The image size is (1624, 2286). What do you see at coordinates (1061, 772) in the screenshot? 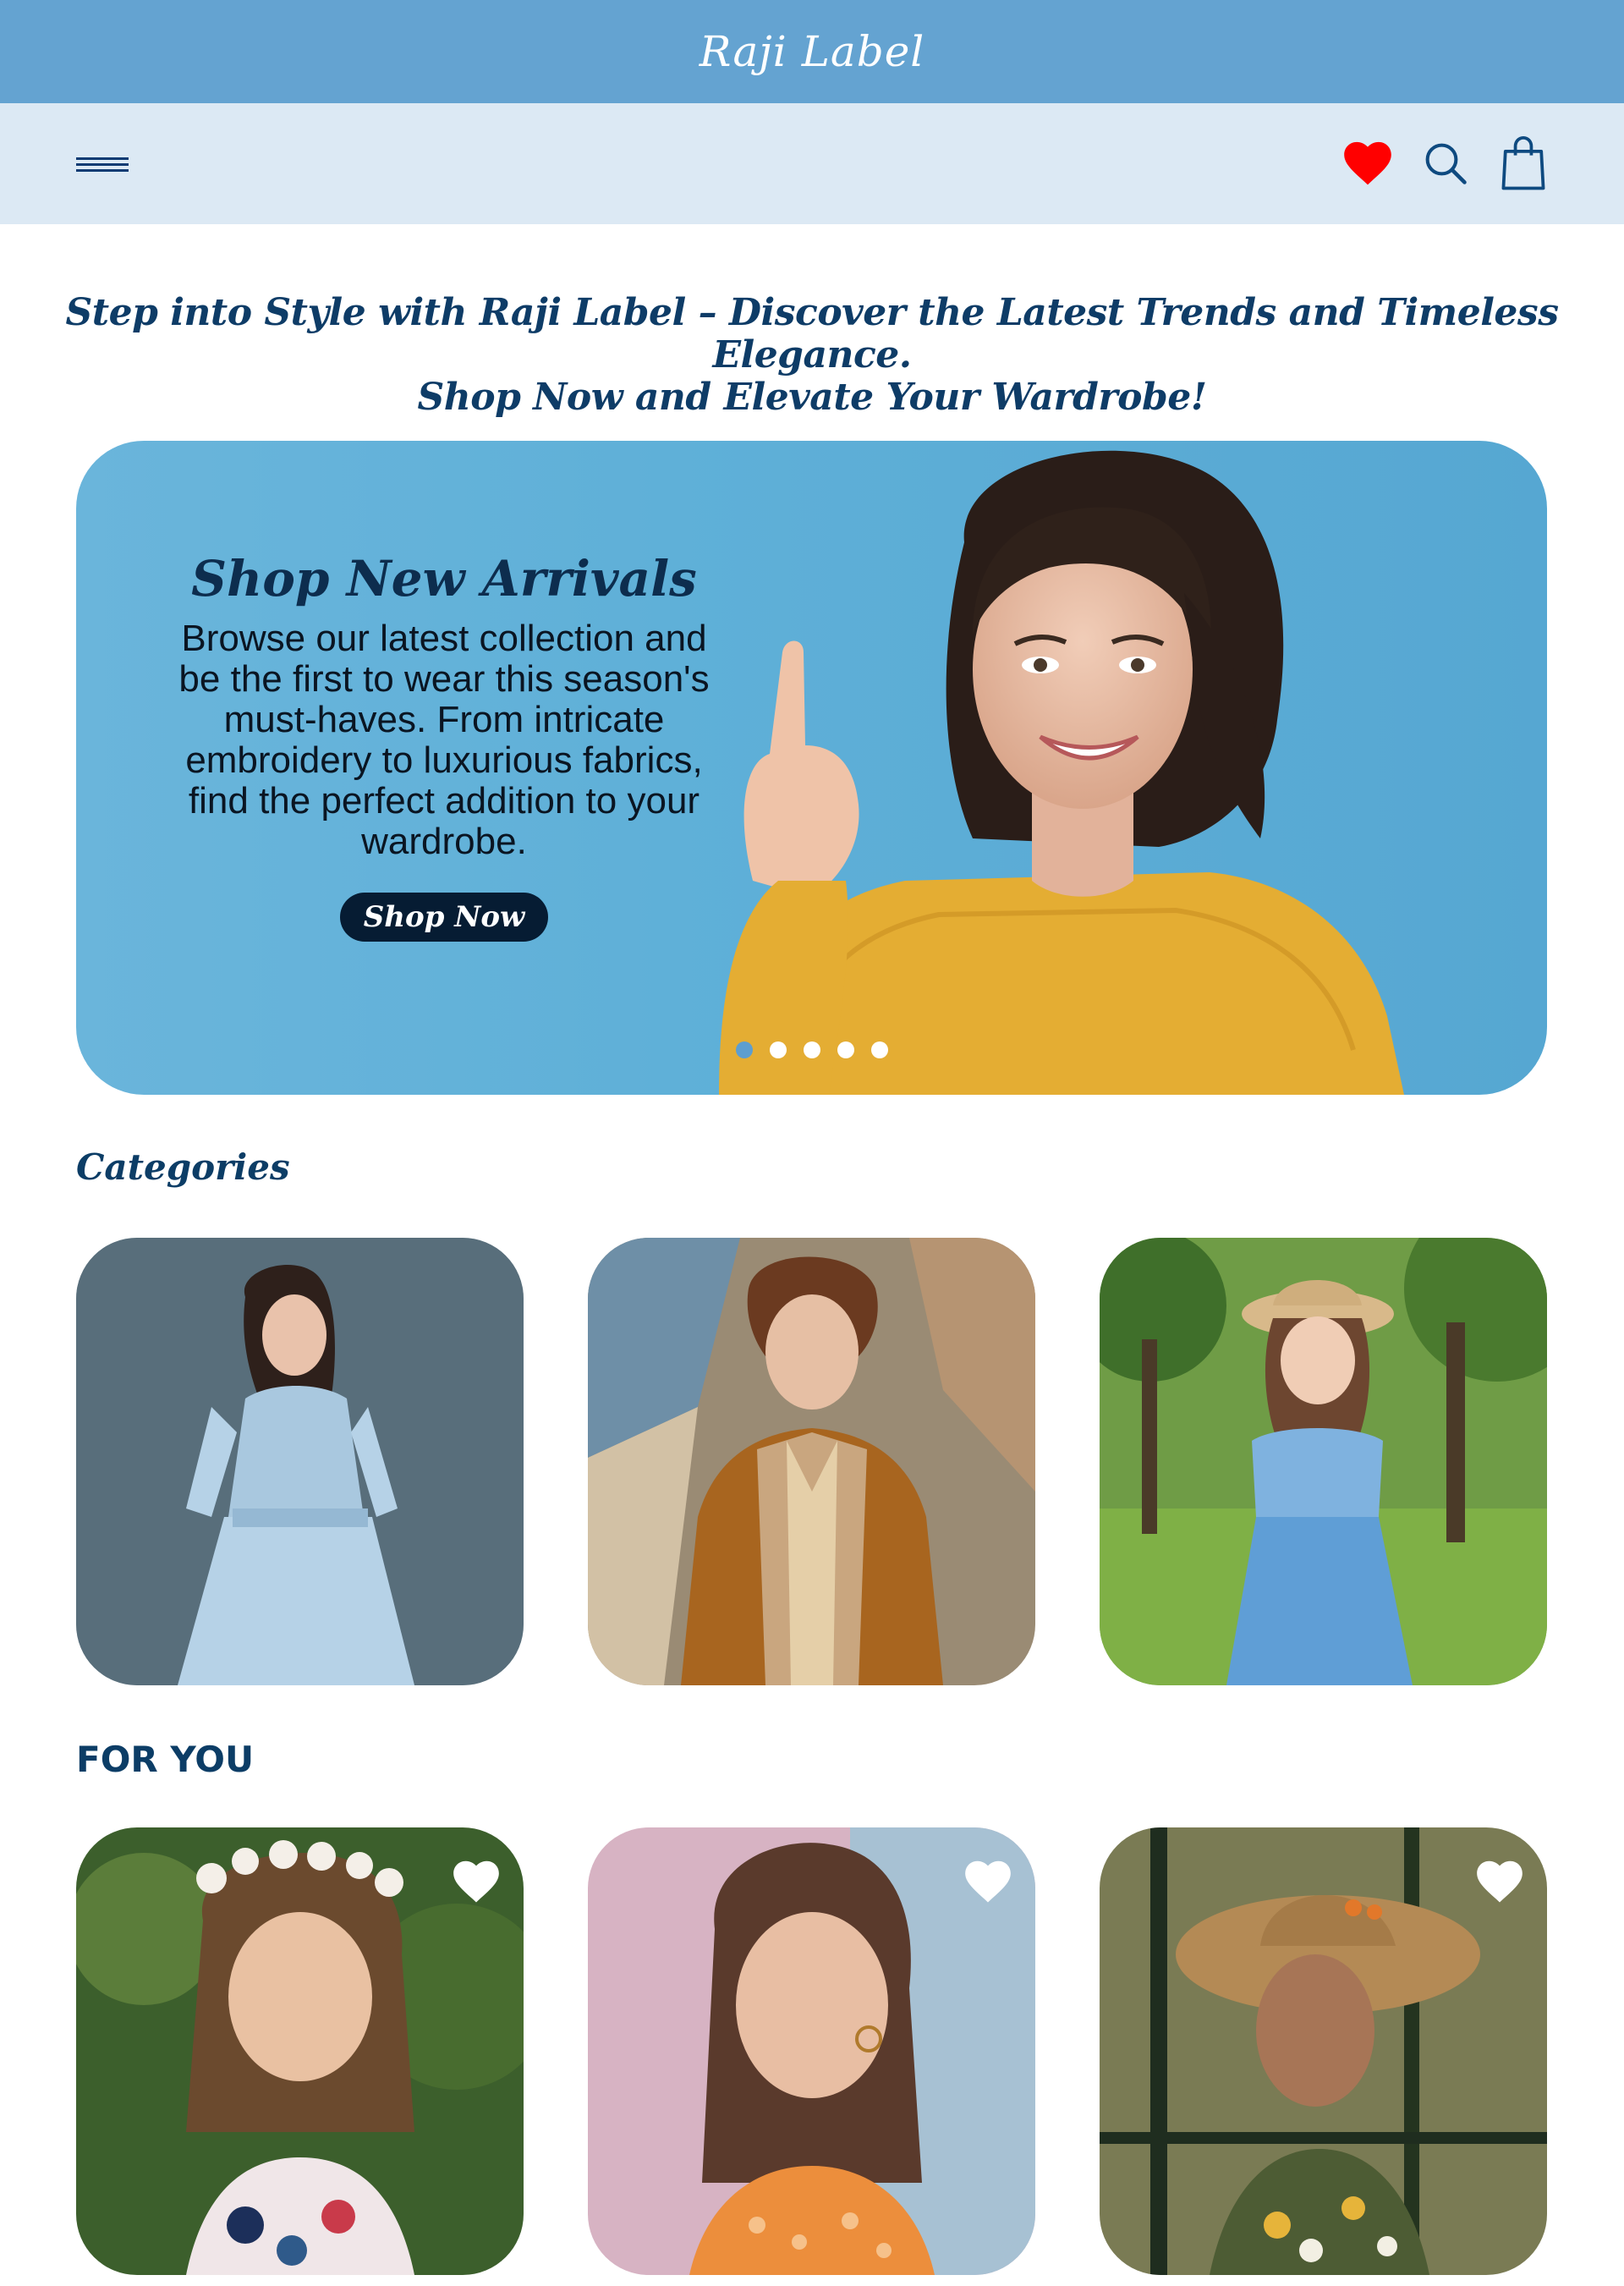
I see `hero-model-image` at bounding box center [1061, 772].